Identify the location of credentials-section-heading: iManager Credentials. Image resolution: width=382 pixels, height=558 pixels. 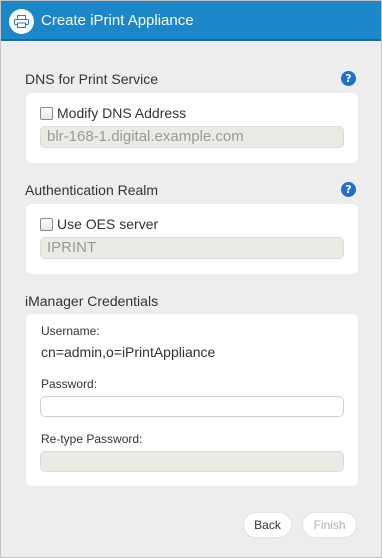
(92, 301).